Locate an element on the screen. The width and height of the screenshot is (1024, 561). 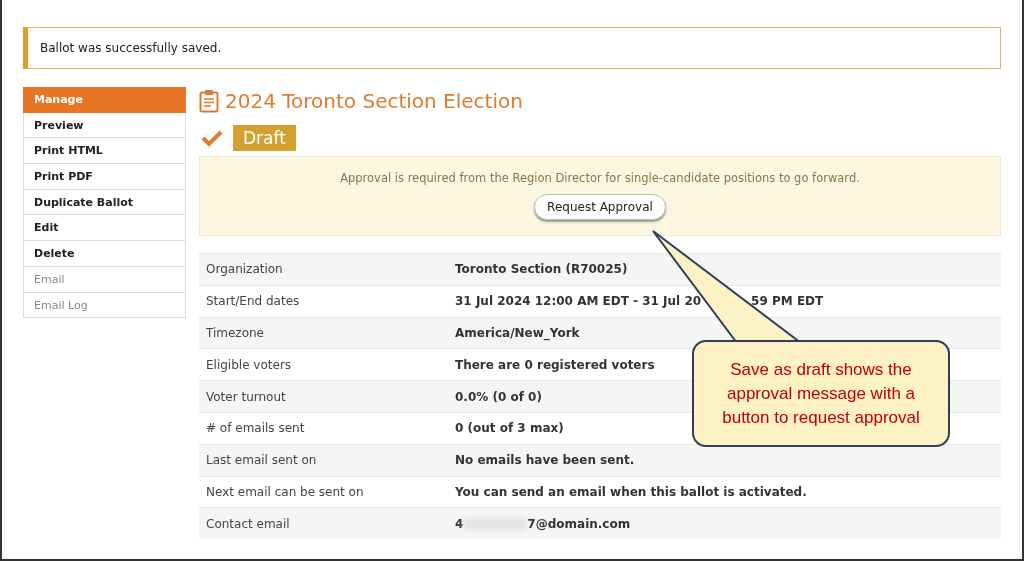
clipboard-icon is located at coordinates (209, 101).